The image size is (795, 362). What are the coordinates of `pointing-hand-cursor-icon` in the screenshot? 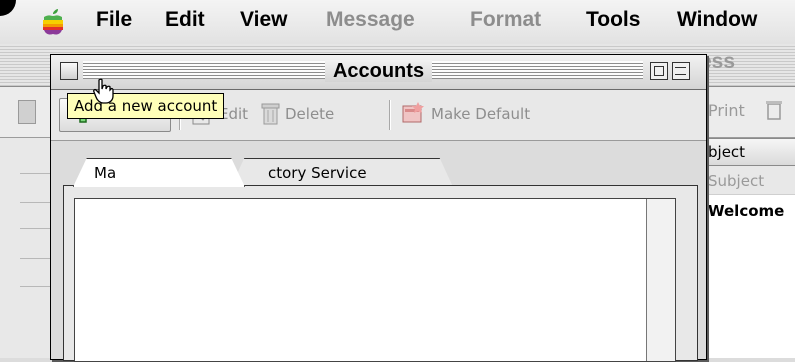 It's located at (103, 91).